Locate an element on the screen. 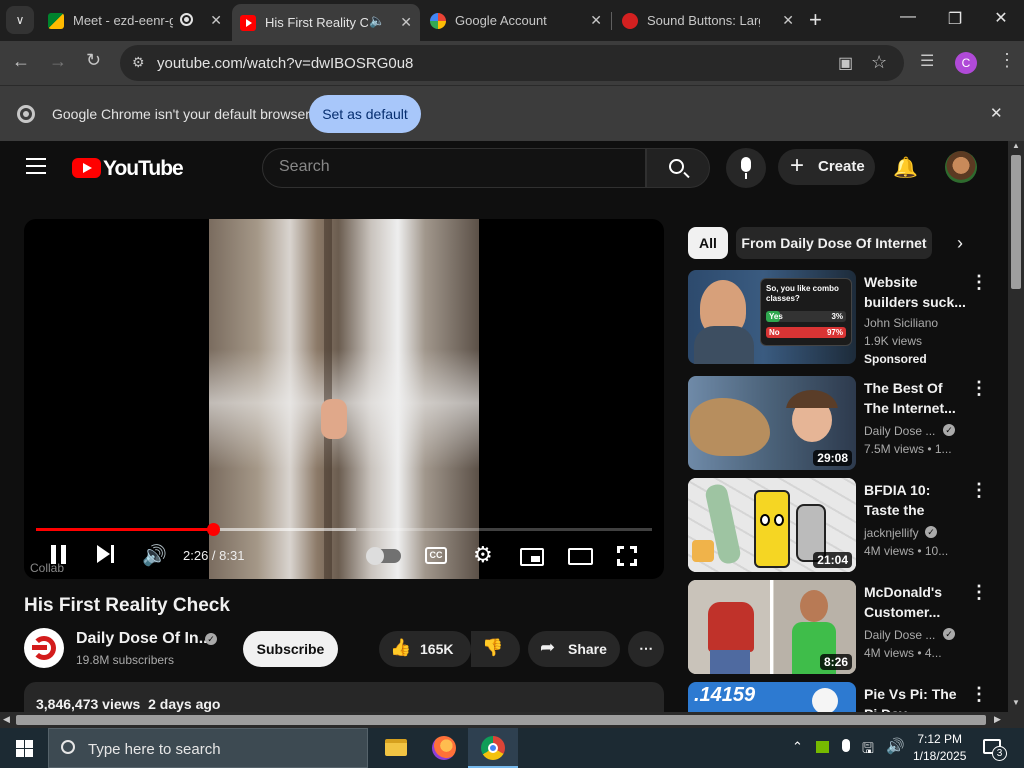 Image resolution: width=1024 pixels, height=768 pixels. set-as-default-button: Set as default is located at coordinates (365, 114).